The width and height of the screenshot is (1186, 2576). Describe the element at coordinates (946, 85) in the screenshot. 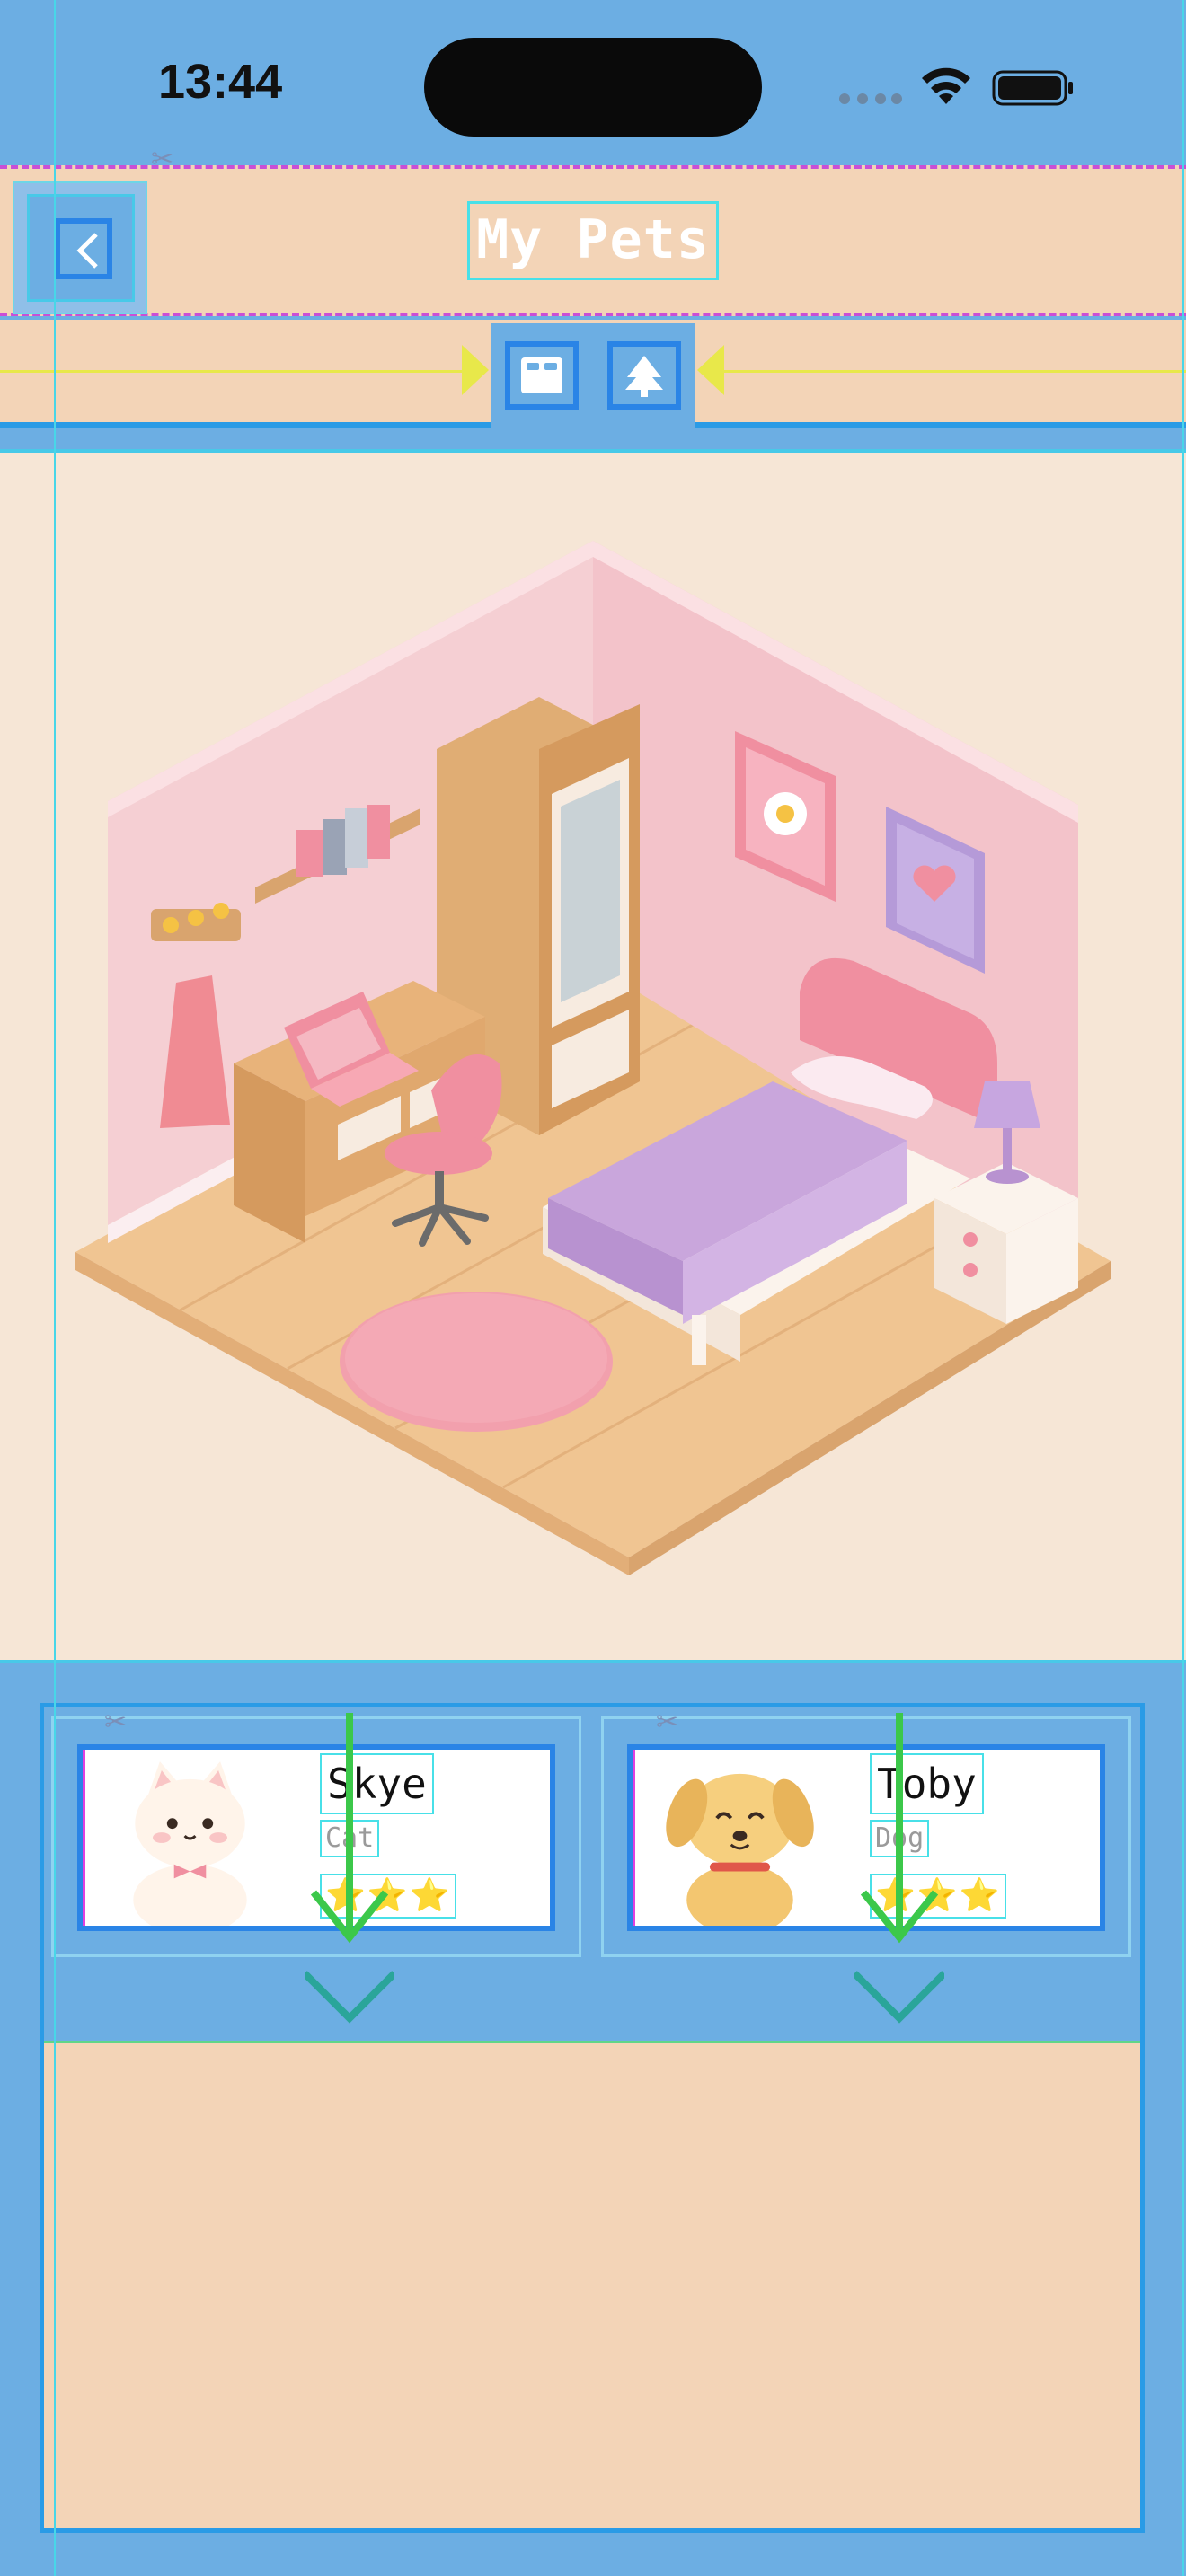

I see `wifi-icon` at that location.